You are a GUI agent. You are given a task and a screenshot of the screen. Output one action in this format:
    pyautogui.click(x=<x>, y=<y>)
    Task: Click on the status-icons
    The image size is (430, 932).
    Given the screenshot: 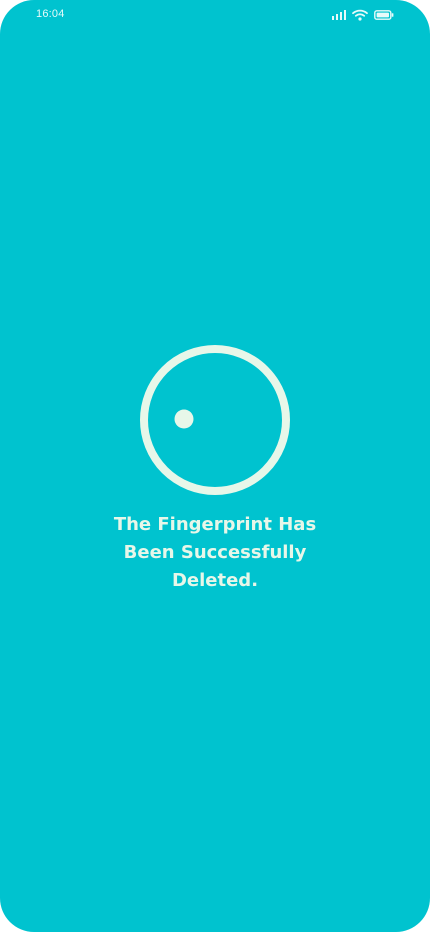 What is the action you would take?
    pyautogui.click(x=363, y=15)
    